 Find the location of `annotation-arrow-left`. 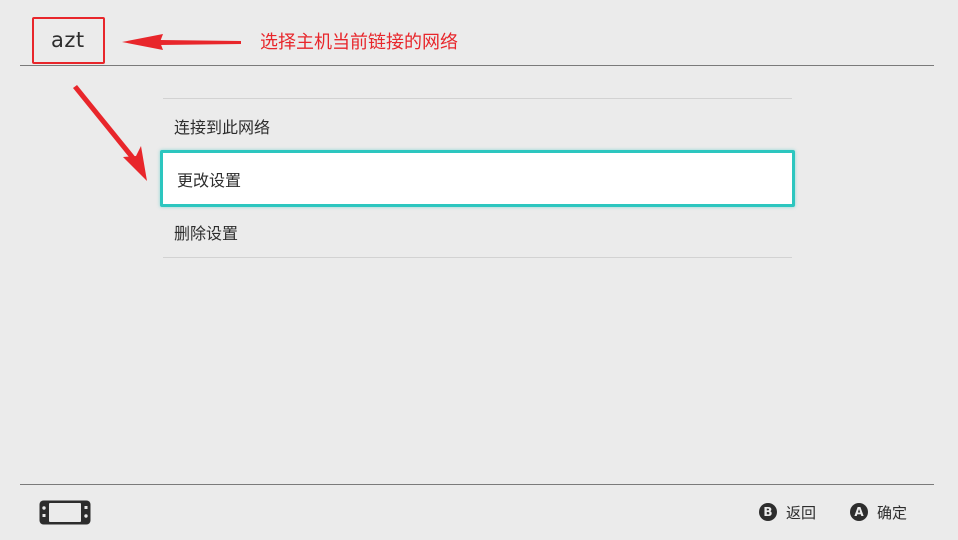

annotation-arrow-left is located at coordinates (181, 42).